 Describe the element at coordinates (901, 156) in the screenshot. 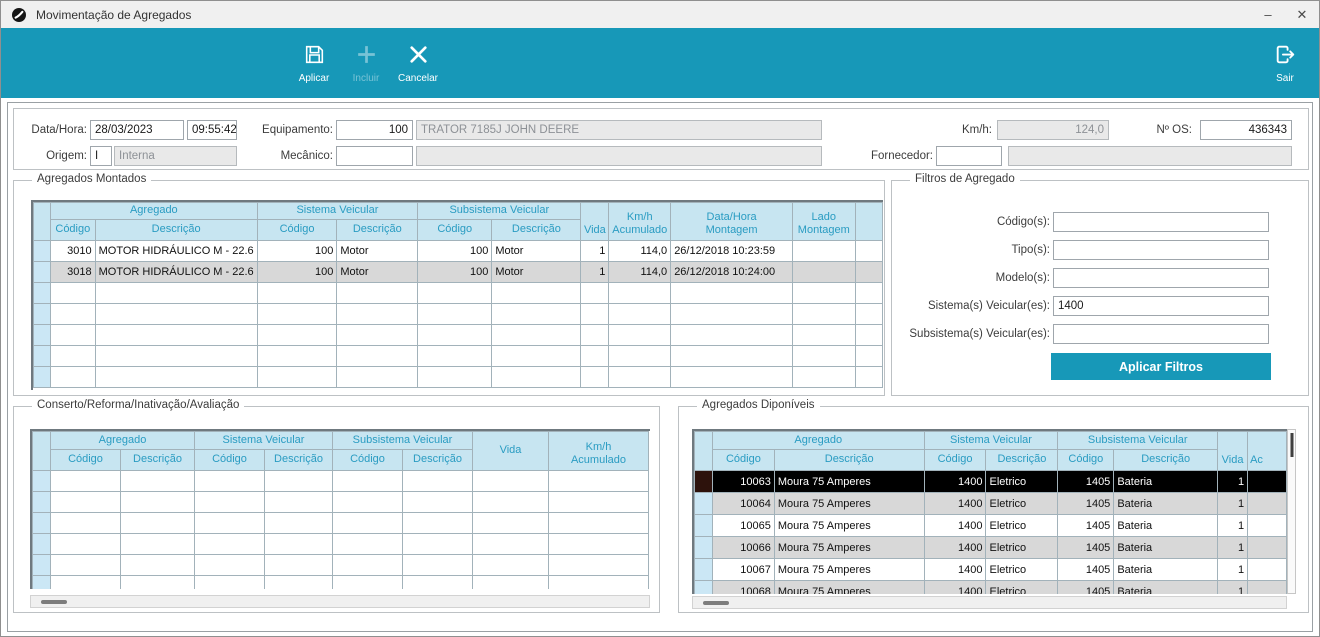

I see `fornecedor-label: Fornecedor:` at that location.